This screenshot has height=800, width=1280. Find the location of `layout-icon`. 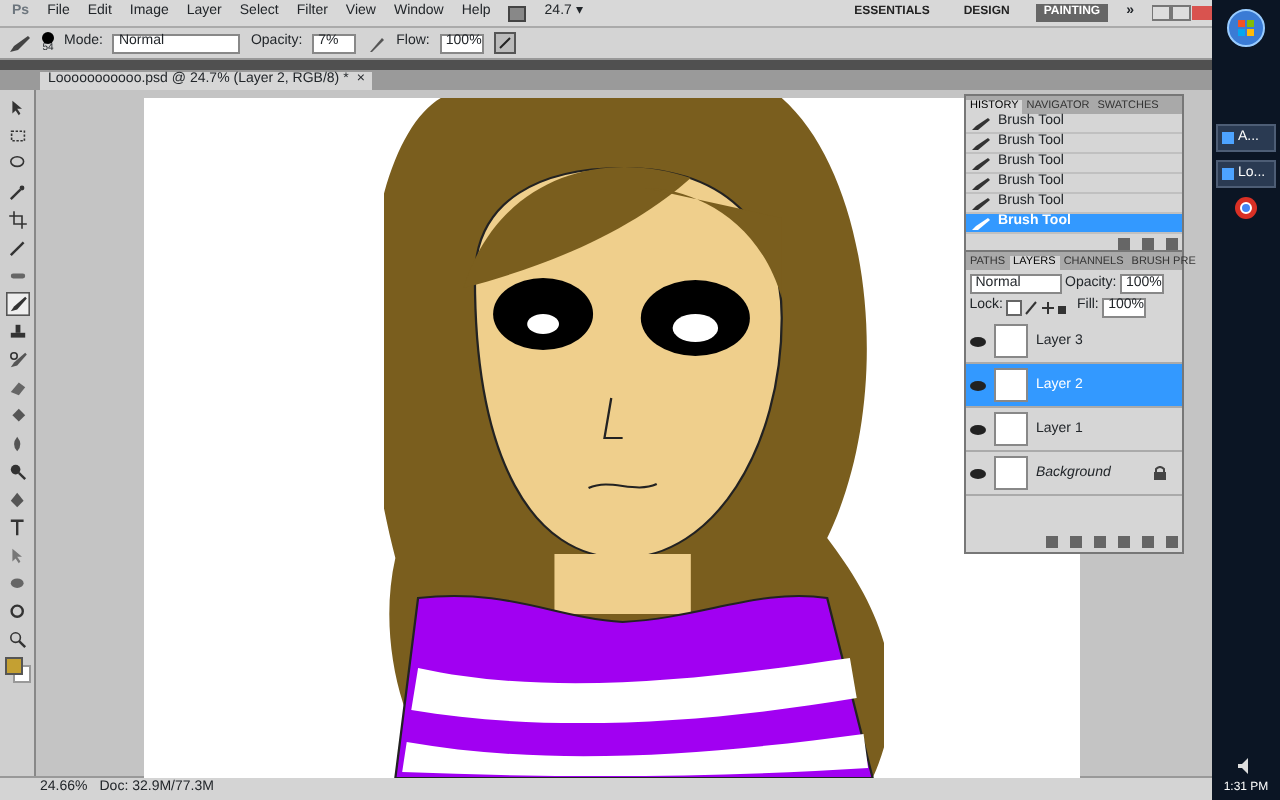

layout-icon is located at coordinates (517, 13).